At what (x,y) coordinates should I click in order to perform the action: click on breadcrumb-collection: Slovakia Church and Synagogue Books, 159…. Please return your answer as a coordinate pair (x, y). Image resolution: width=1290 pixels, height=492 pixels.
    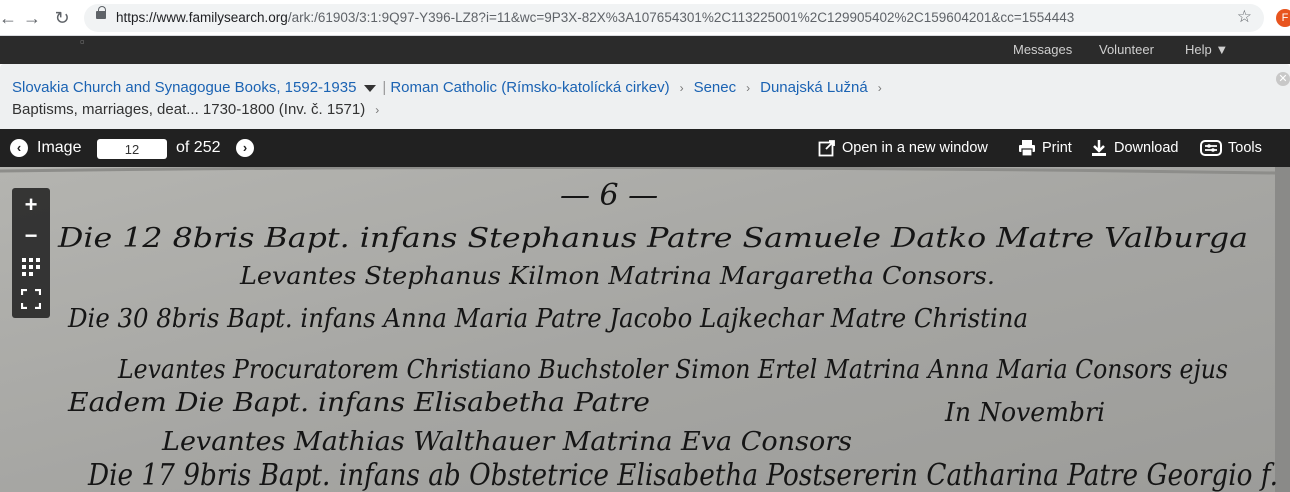
    Looking at the image, I should click on (184, 87).